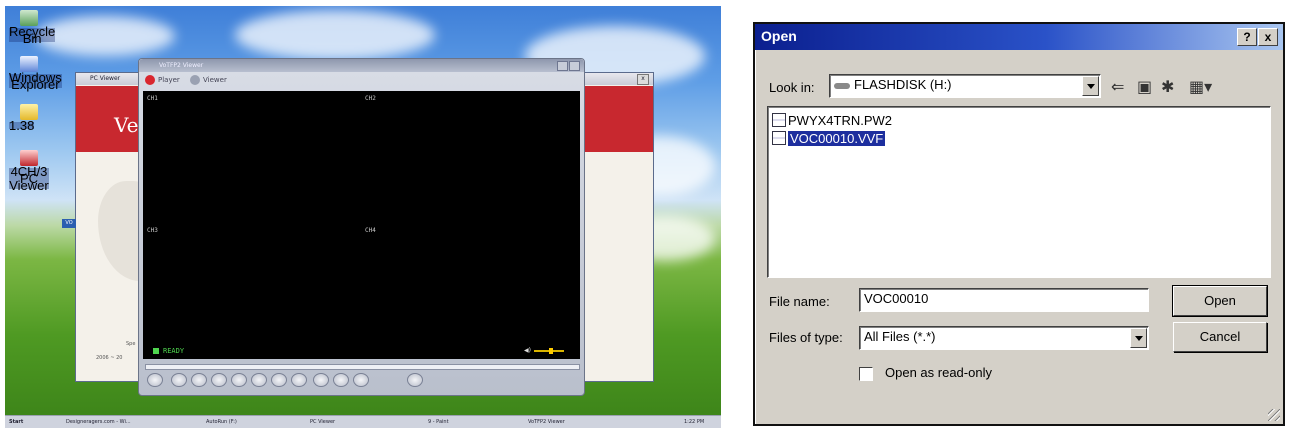  I want to click on minimize-icon, so click(562, 66).